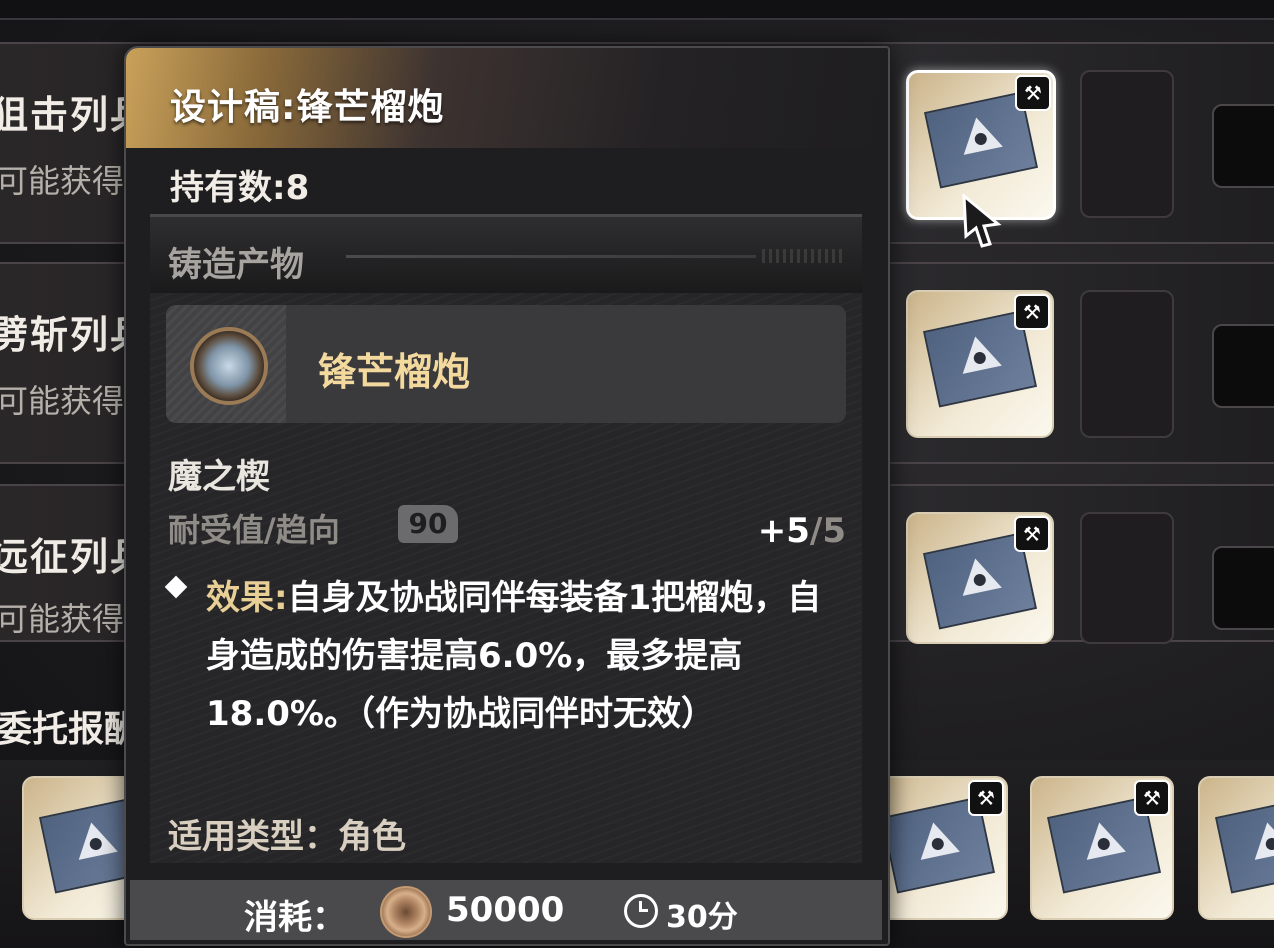 This screenshot has width=1274, height=948. What do you see at coordinates (551, 256) in the screenshot?
I see `section-divider` at bounding box center [551, 256].